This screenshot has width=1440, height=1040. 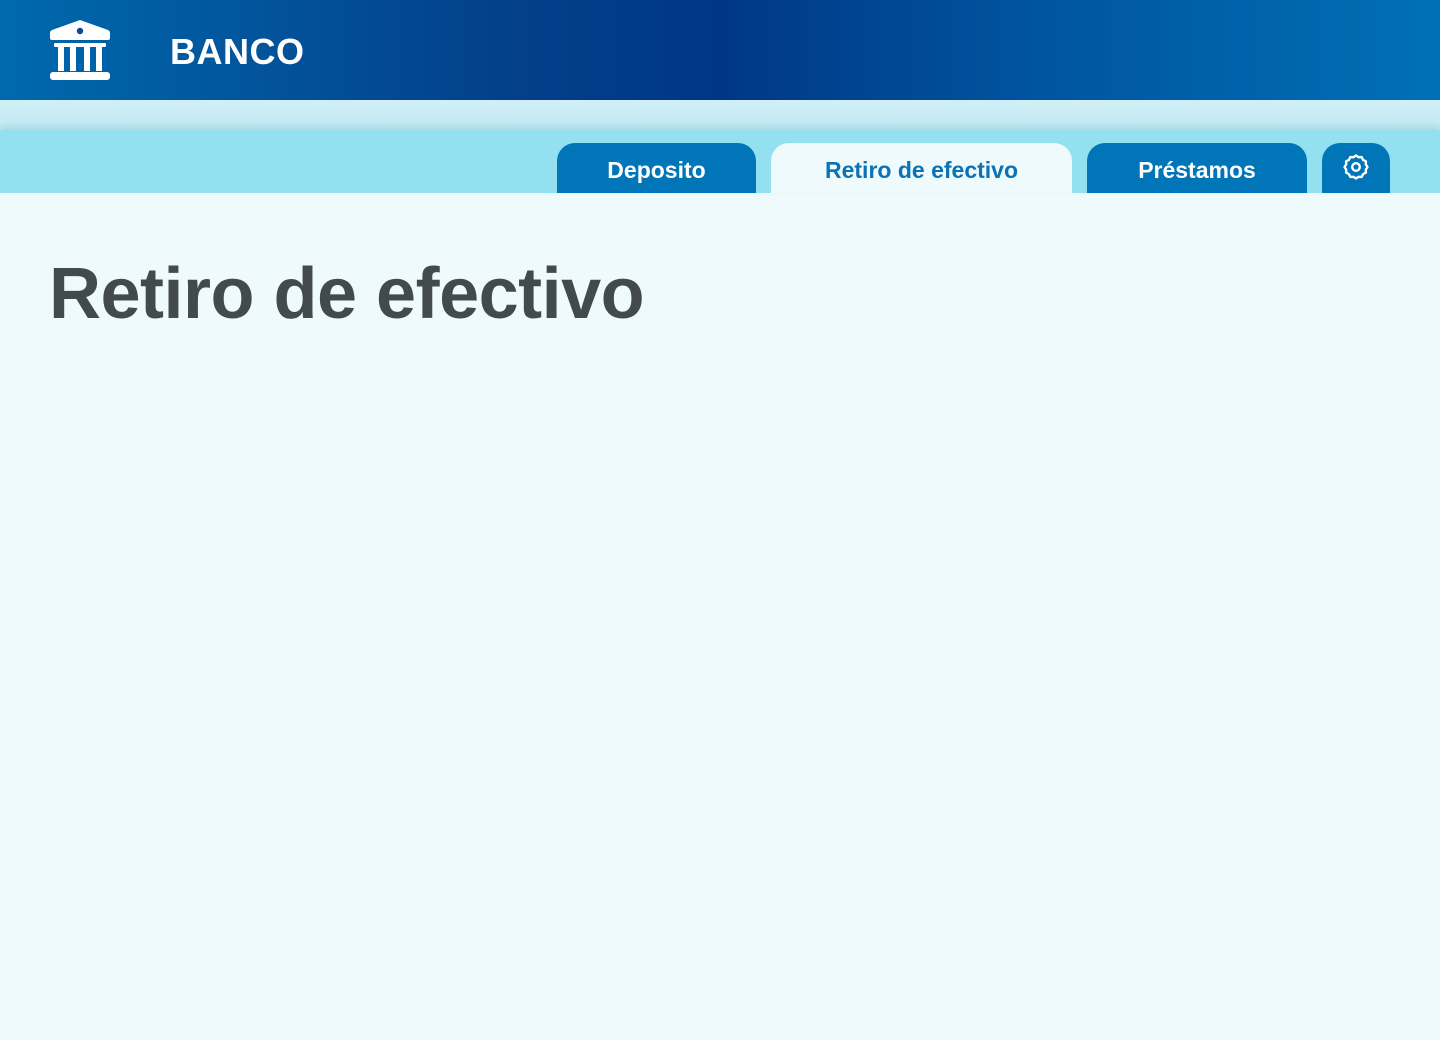 What do you see at coordinates (720, 115) in the screenshot?
I see `header-band` at bounding box center [720, 115].